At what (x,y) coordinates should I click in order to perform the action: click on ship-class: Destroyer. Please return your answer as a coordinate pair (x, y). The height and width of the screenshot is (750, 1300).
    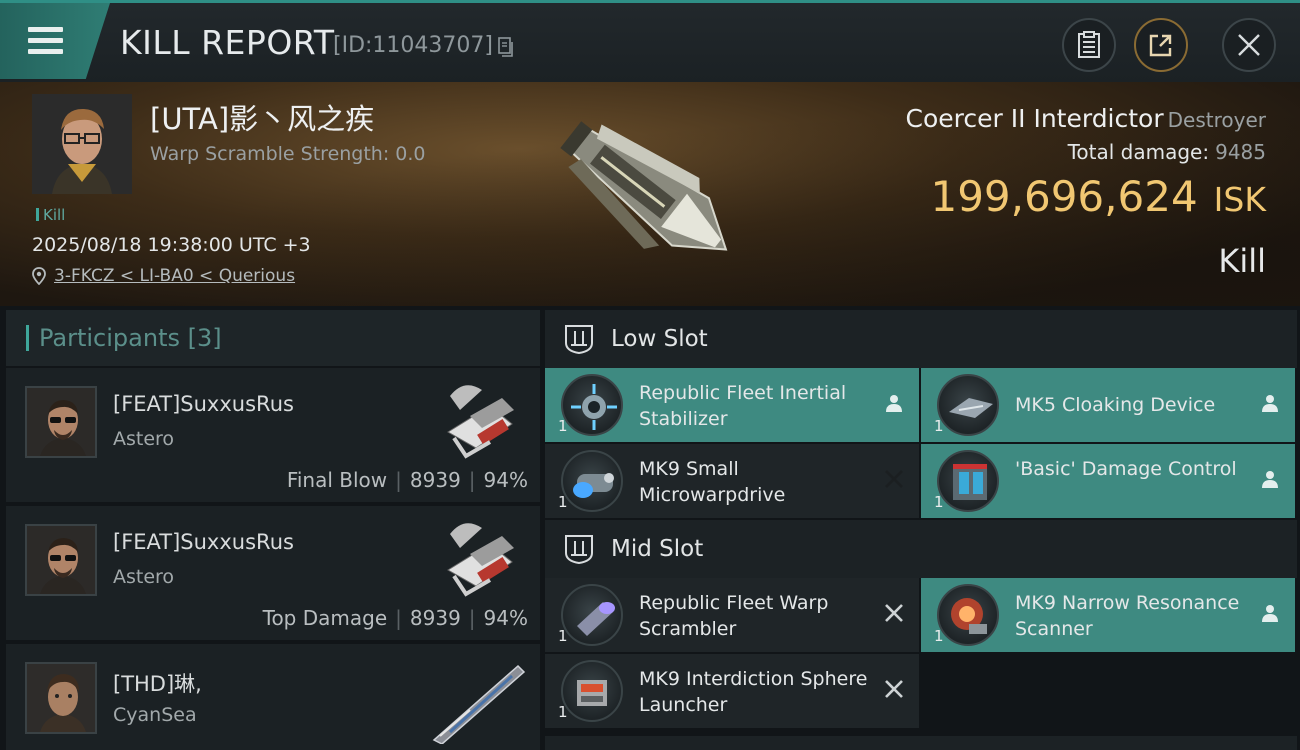
    Looking at the image, I should click on (1216, 120).